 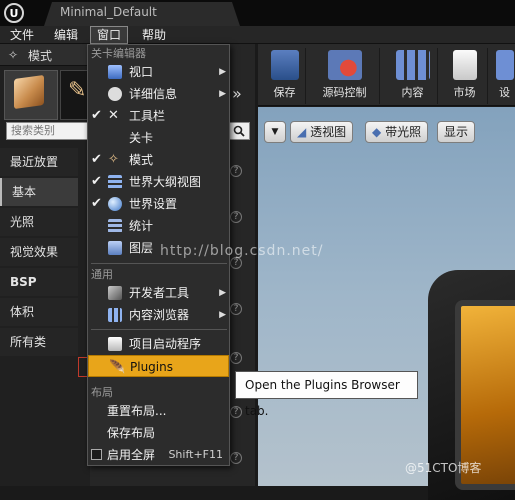 I want to click on category-volumes: 体积, so click(x=39, y=312).